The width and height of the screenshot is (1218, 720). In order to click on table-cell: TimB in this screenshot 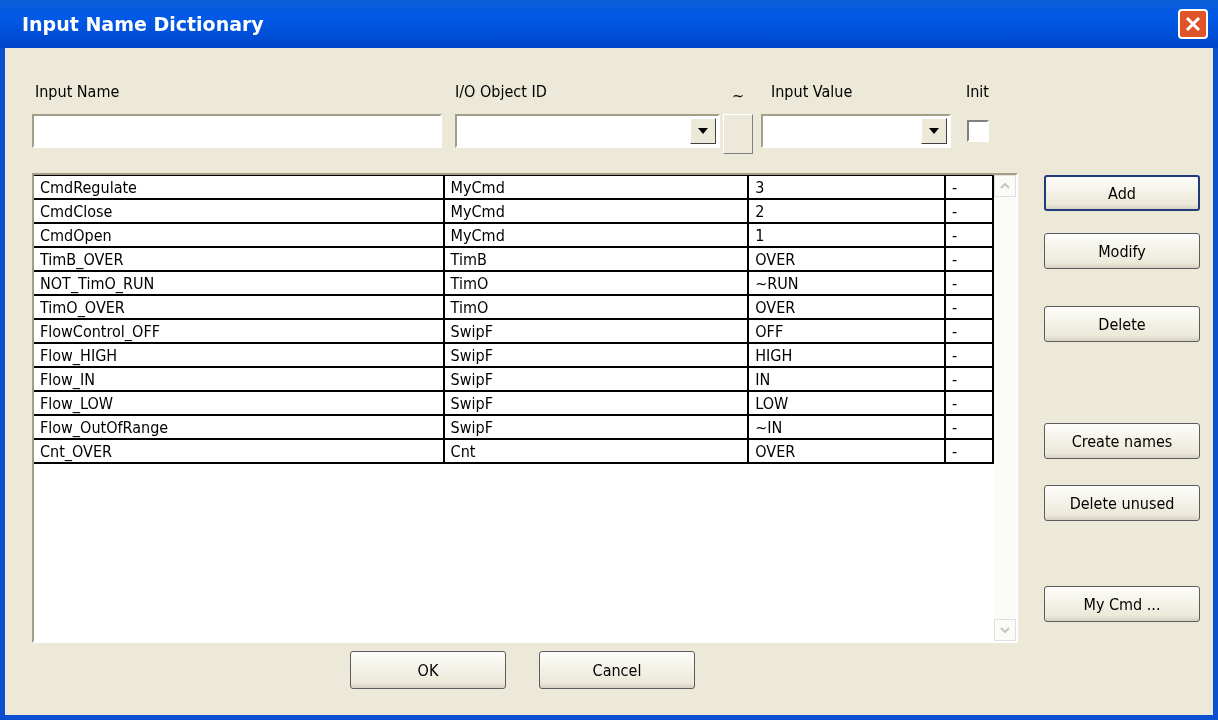, I will do `click(596, 259)`.